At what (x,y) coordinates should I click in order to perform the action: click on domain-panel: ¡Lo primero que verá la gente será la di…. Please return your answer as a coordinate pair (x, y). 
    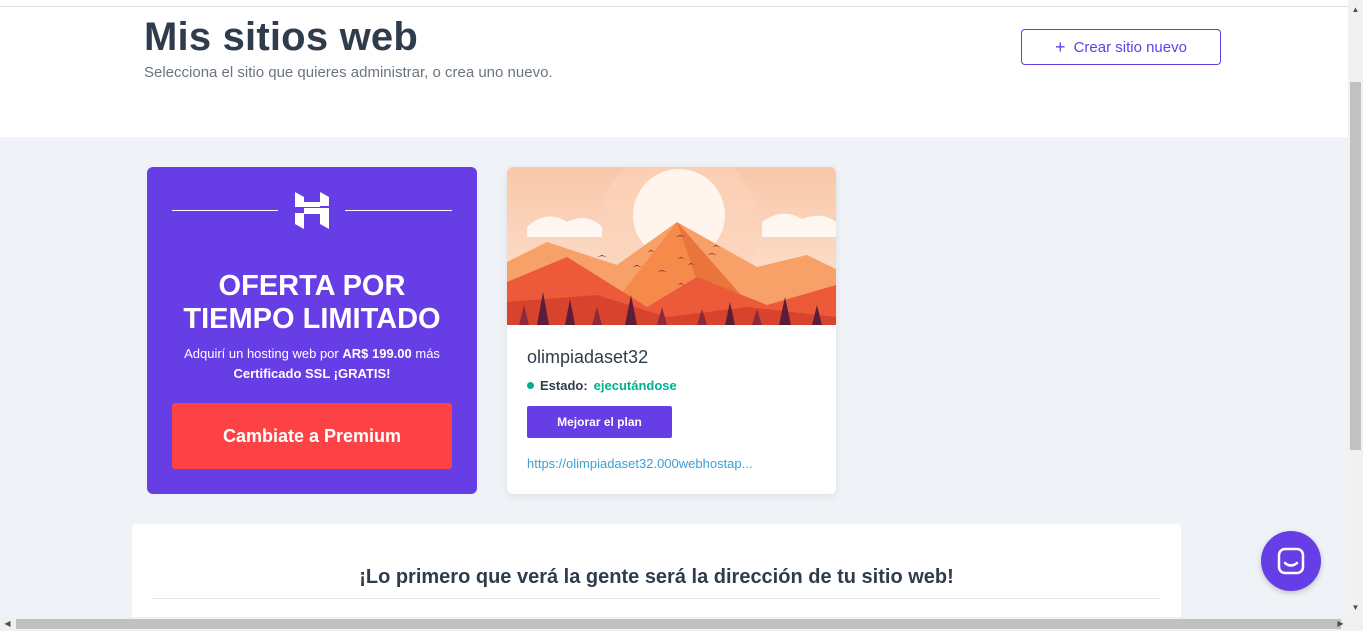
    Looking at the image, I should click on (656, 574).